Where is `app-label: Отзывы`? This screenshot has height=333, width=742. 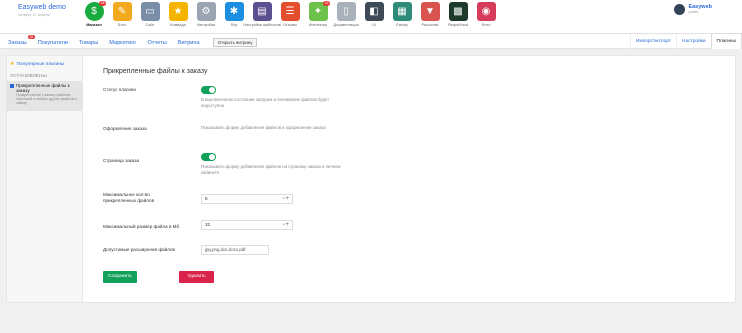
app-label: Отзывы is located at coordinates (290, 25).